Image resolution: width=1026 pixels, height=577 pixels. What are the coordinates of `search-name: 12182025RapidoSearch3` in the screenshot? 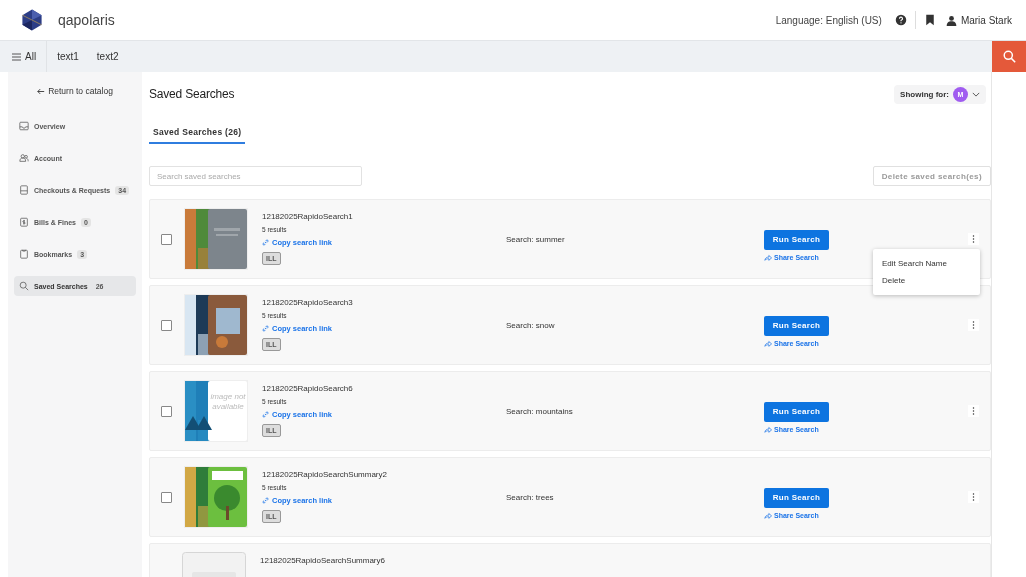 It's located at (307, 302).